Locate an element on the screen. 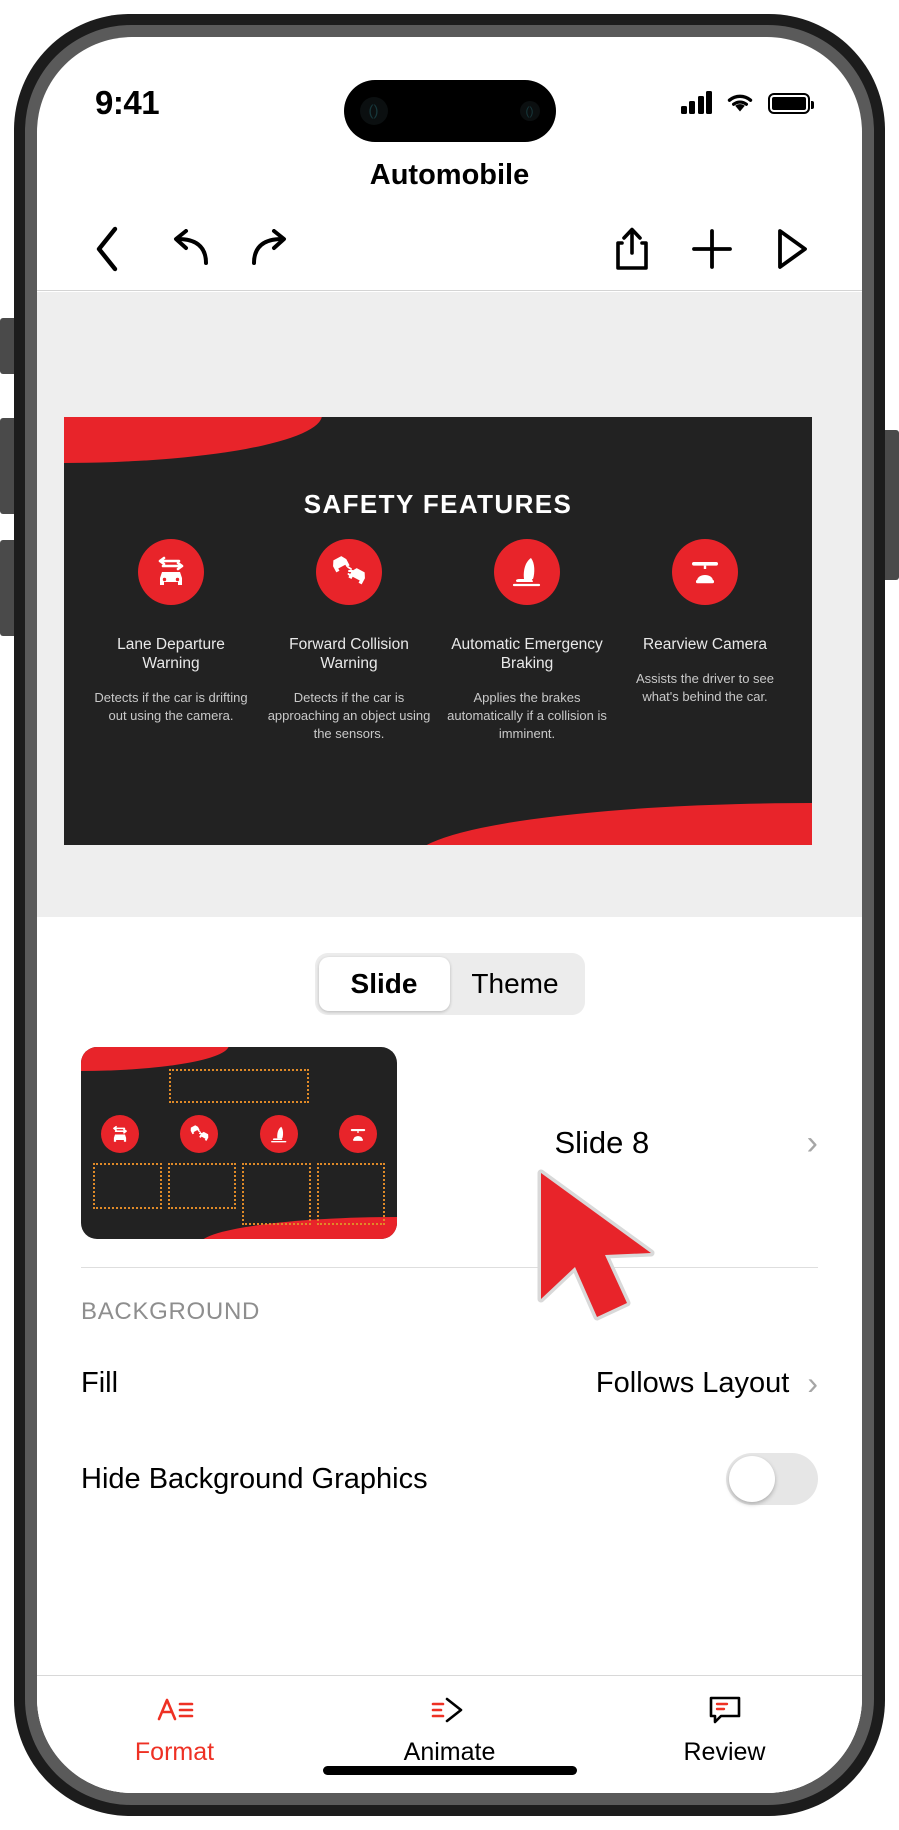 The height and width of the screenshot is (1830, 899). top-toolbar is located at coordinates (449, 249).